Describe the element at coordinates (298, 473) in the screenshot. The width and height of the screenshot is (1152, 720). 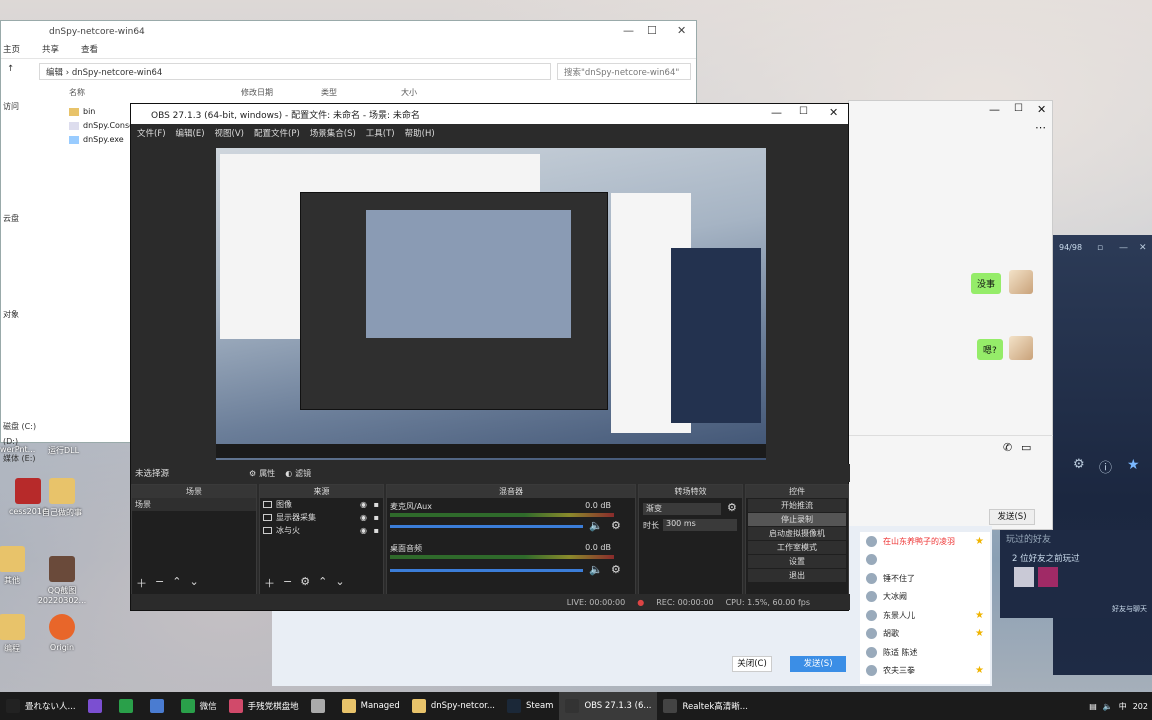
I see `filters-button: ◐ 滤镜` at that location.